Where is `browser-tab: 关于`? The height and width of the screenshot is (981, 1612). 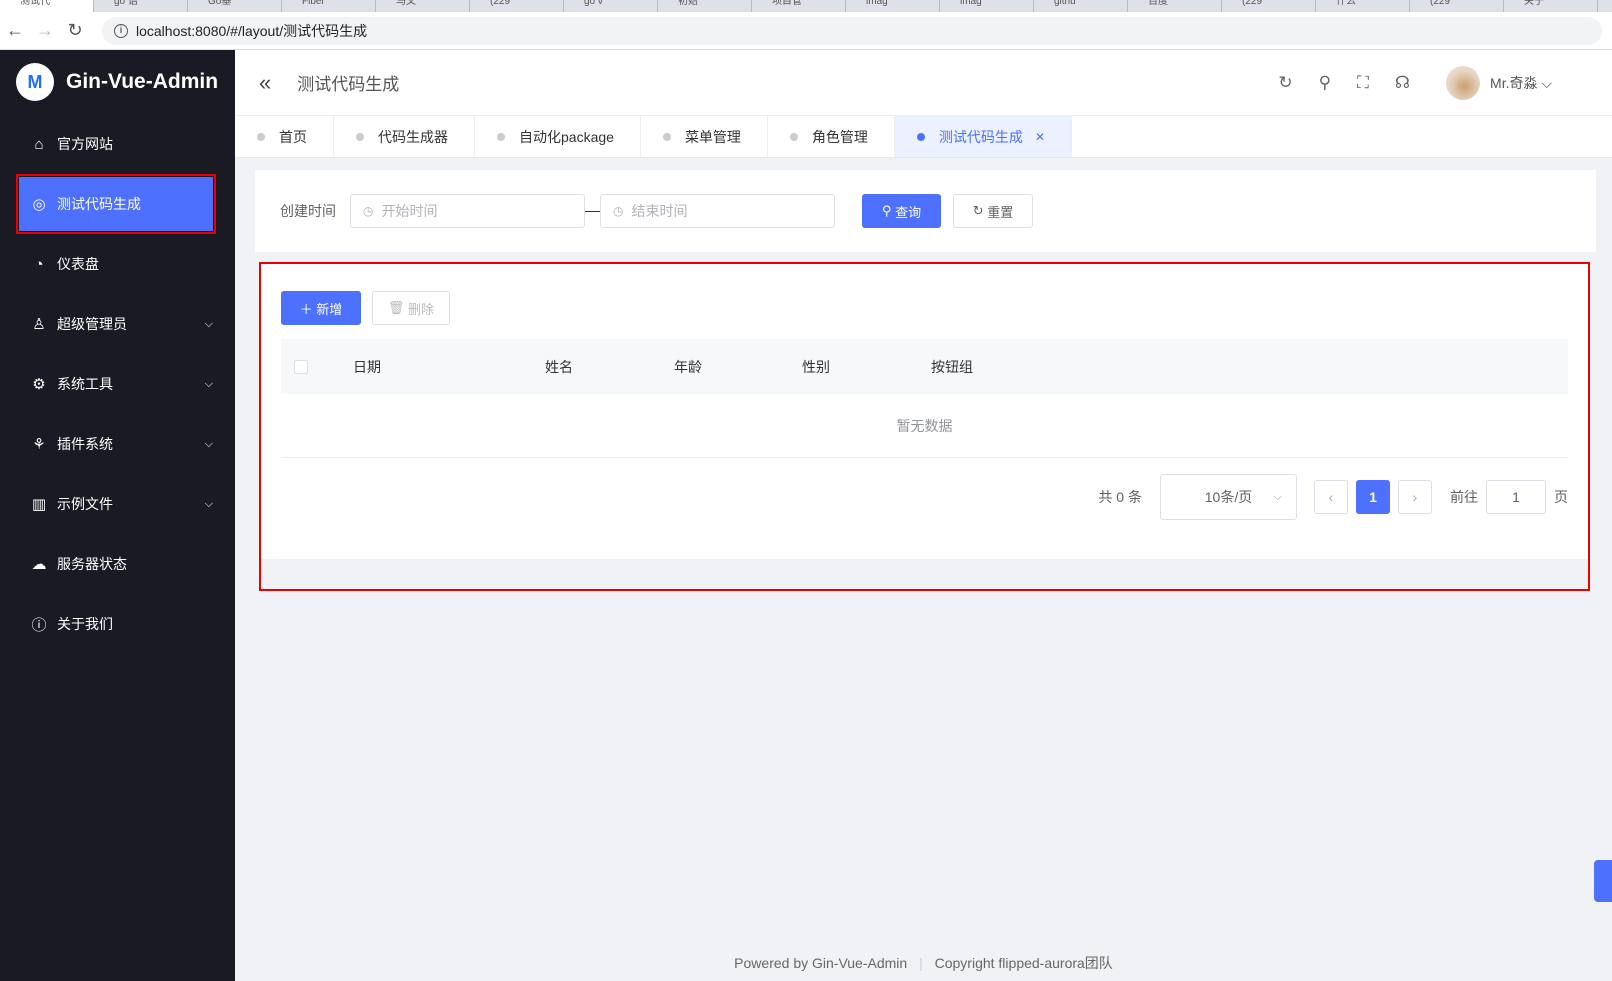 browser-tab: 关于 is located at coordinates (1551, 6).